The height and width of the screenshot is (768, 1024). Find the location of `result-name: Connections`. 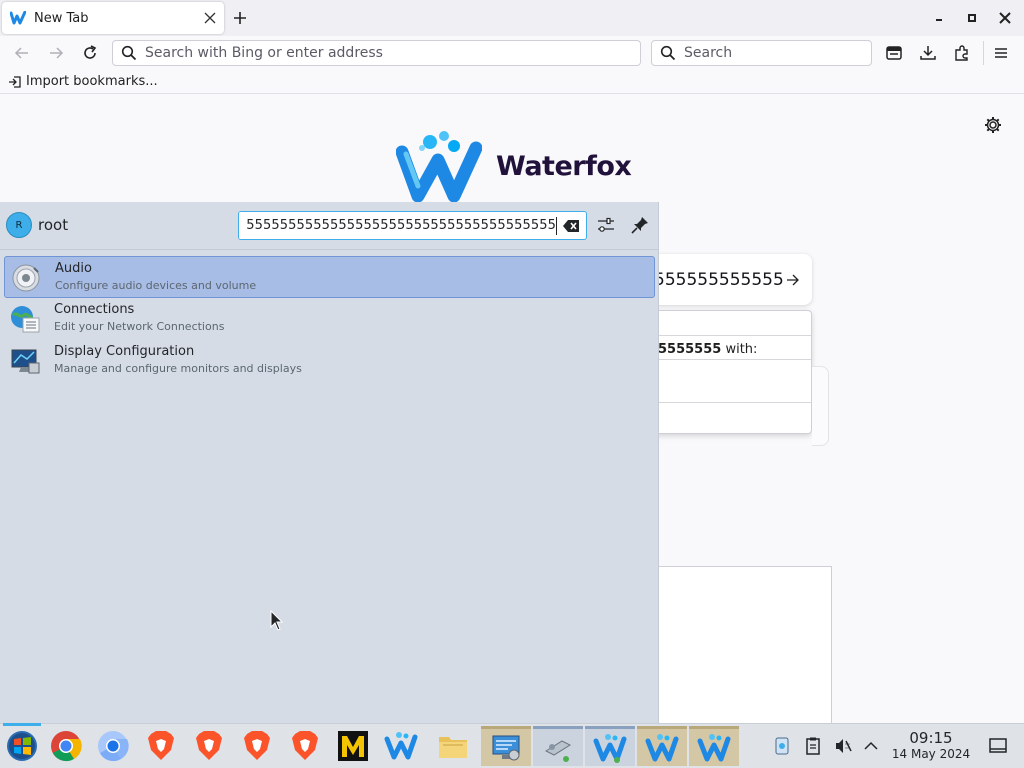

result-name: Connections is located at coordinates (94, 309).